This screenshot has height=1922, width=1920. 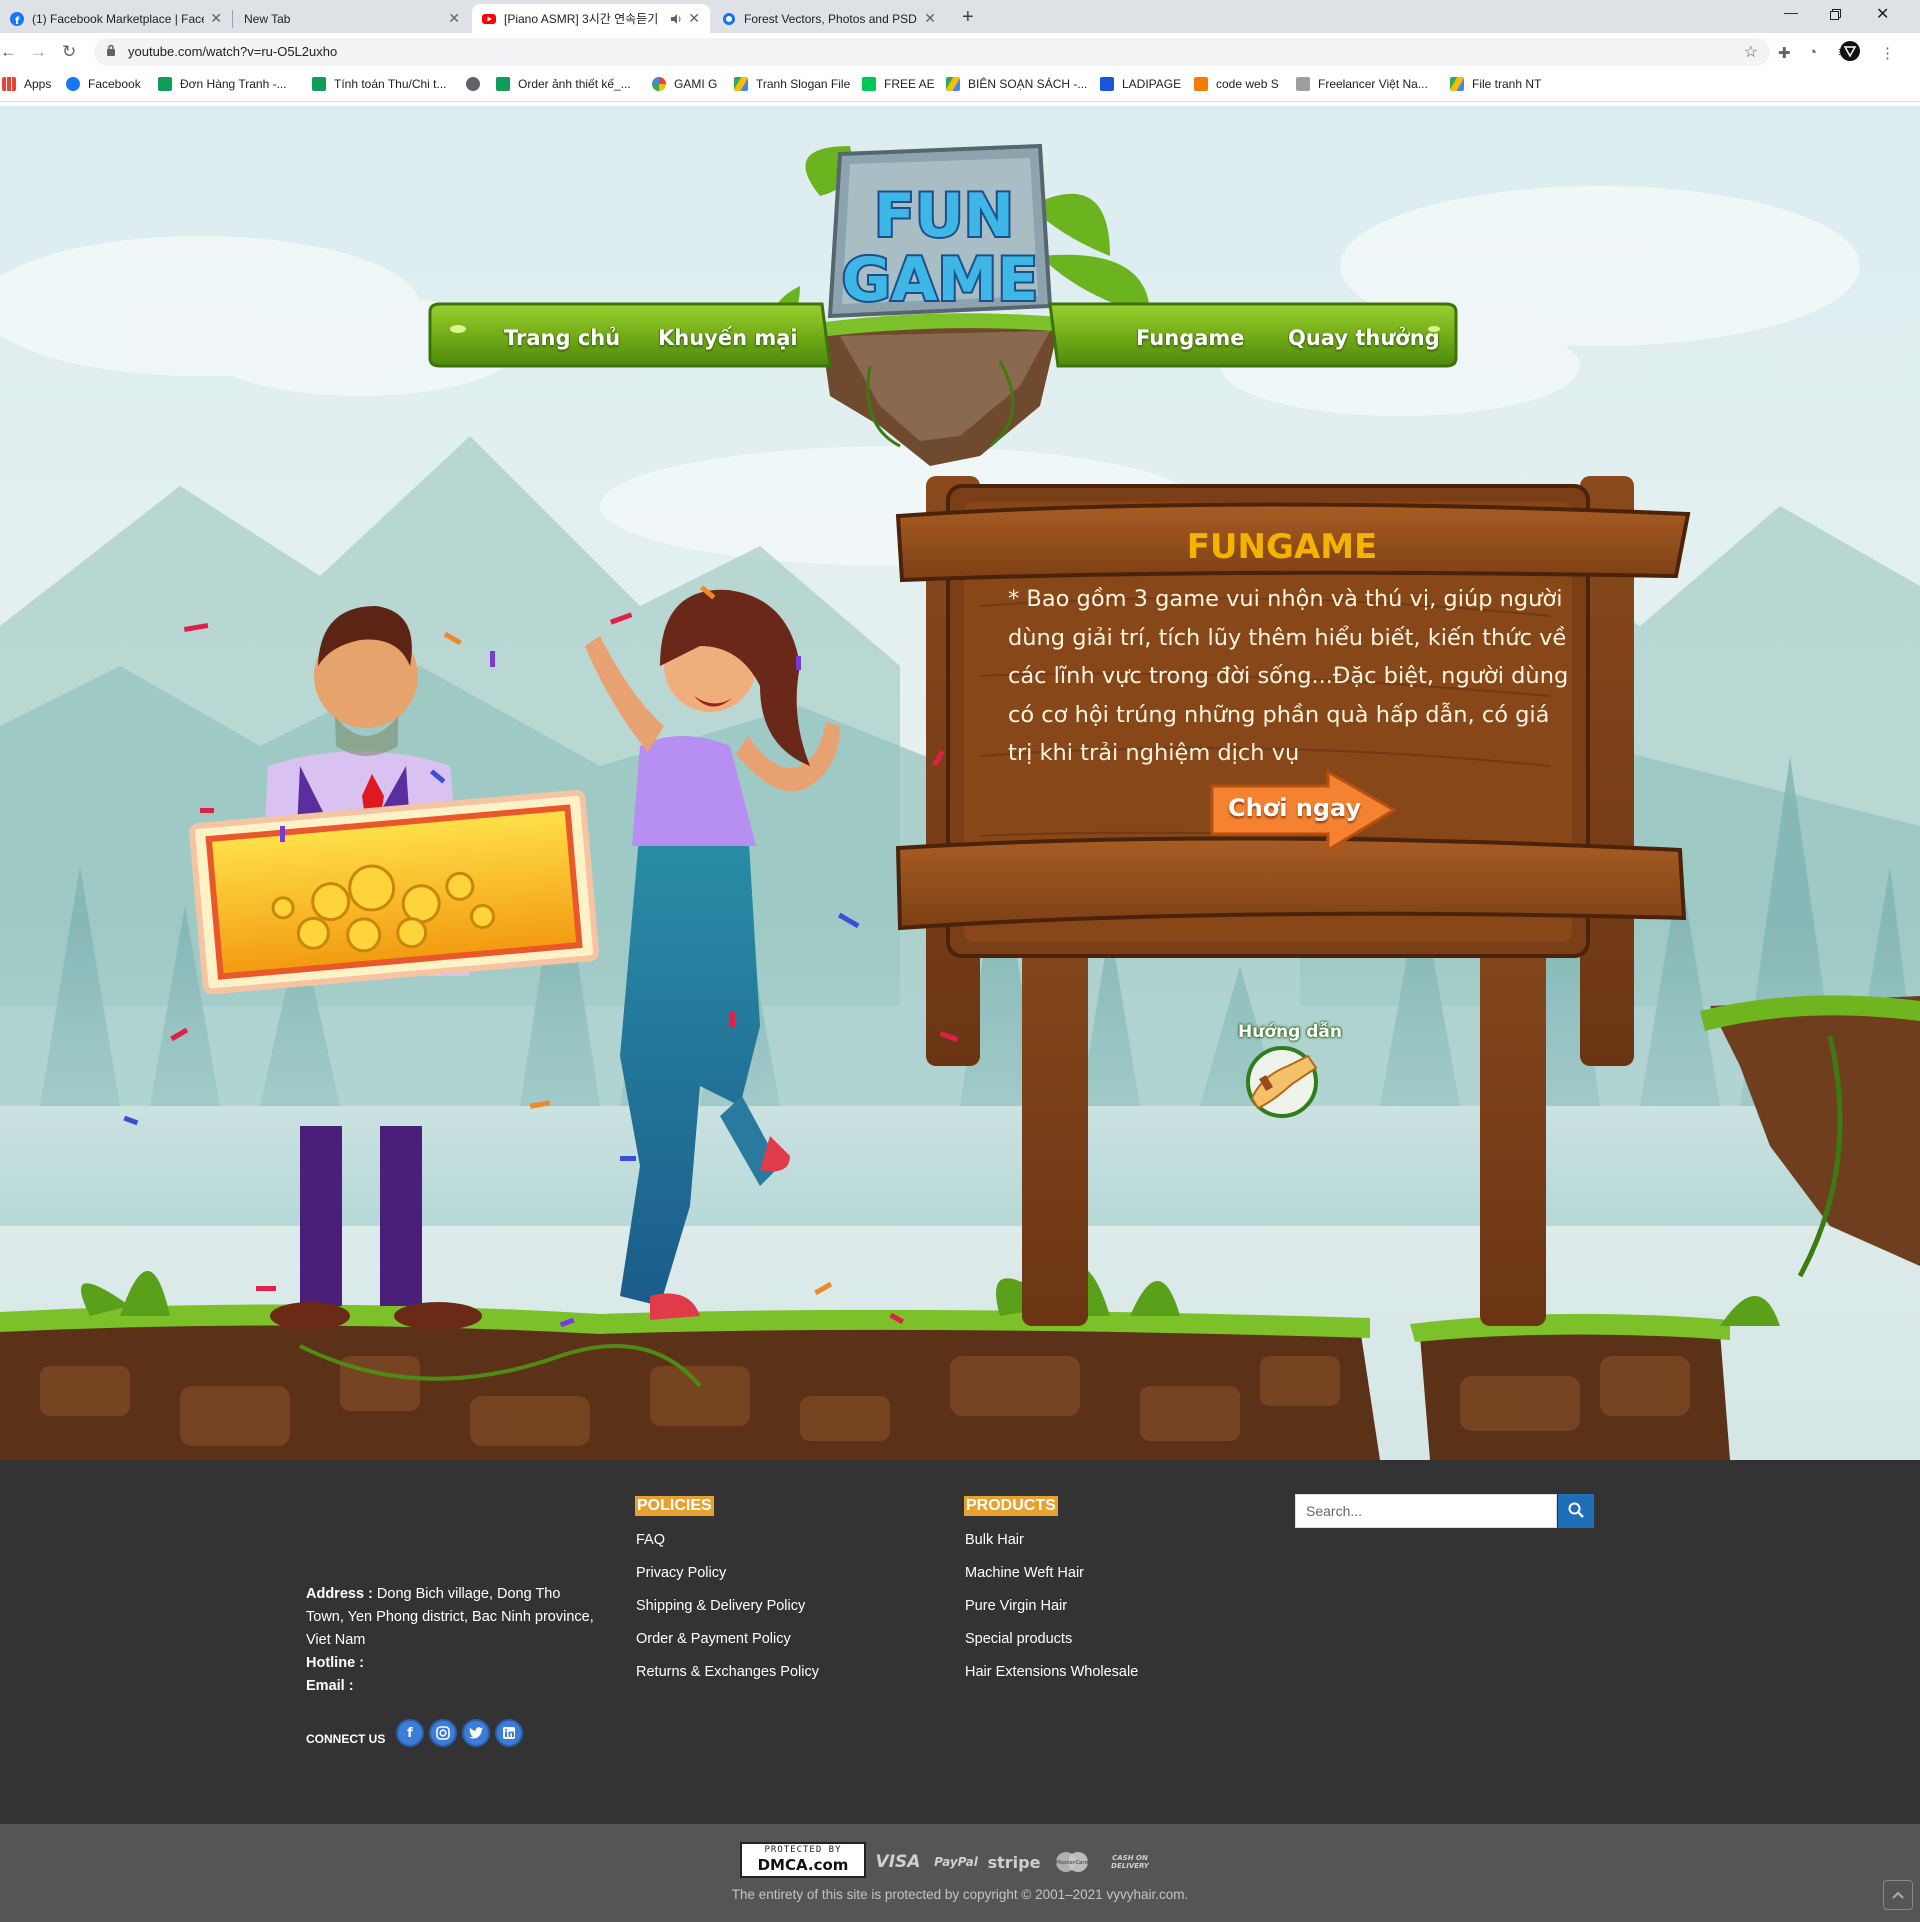 What do you see at coordinates (676, 19) in the screenshot?
I see `speaker-icon` at bounding box center [676, 19].